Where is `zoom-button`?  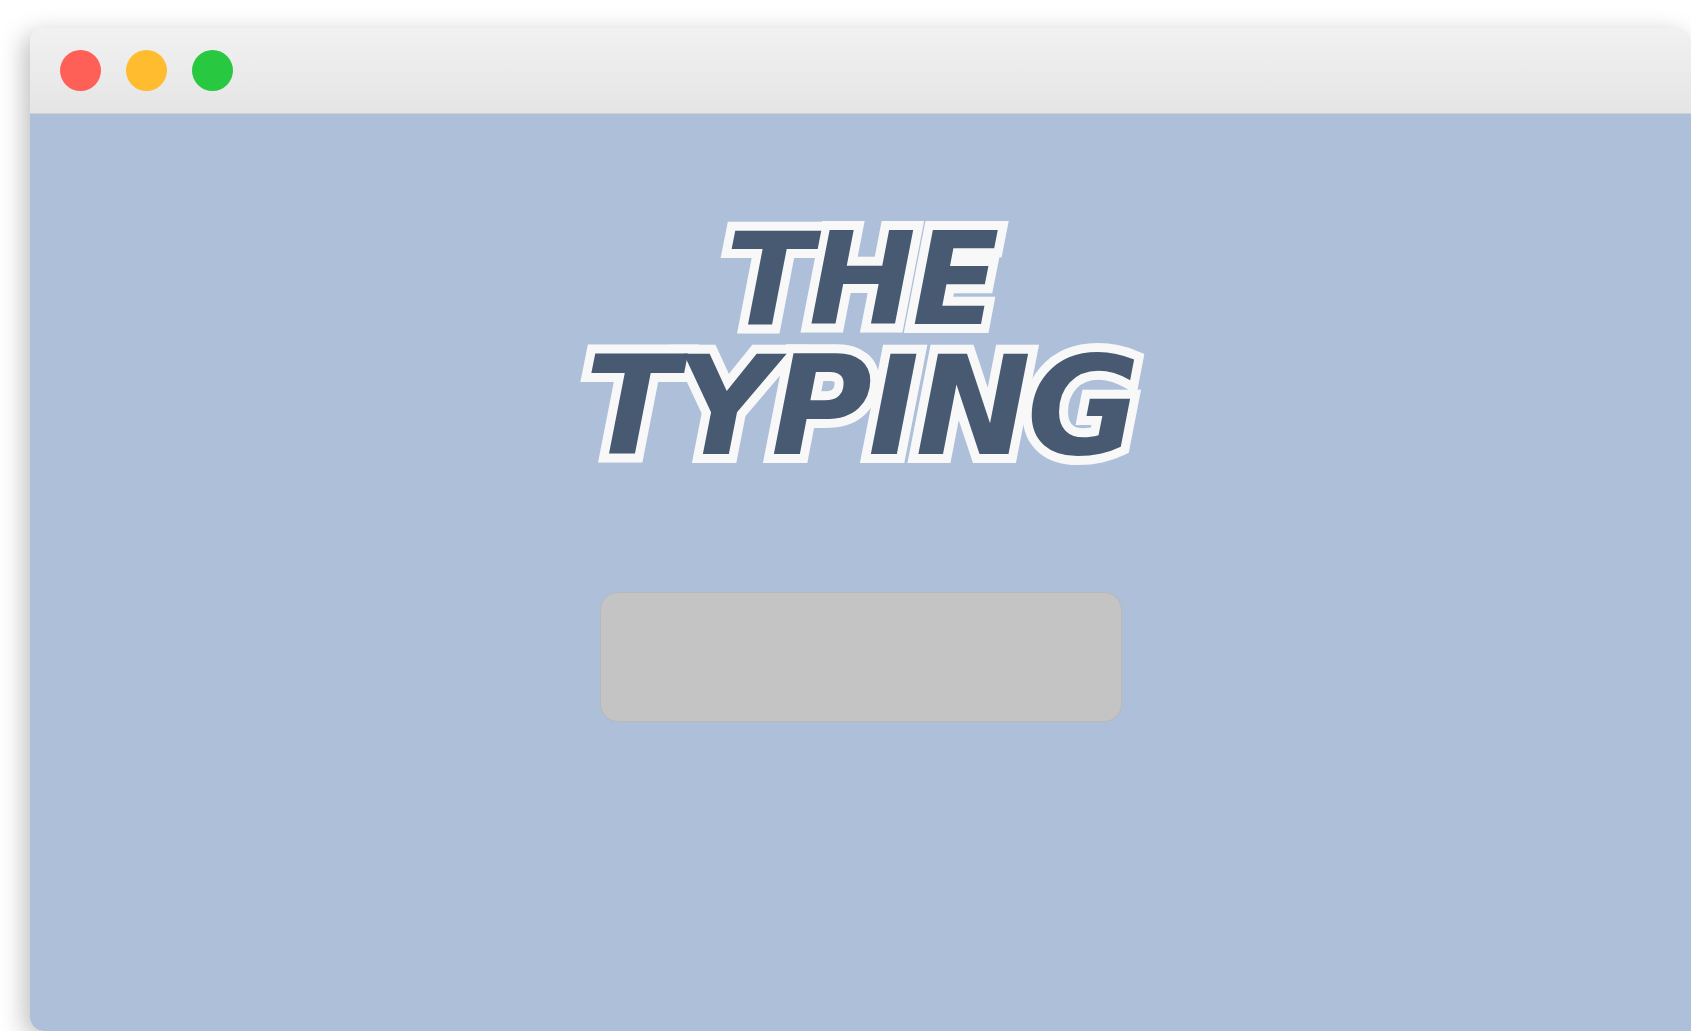 zoom-button is located at coordinates (212, 70).